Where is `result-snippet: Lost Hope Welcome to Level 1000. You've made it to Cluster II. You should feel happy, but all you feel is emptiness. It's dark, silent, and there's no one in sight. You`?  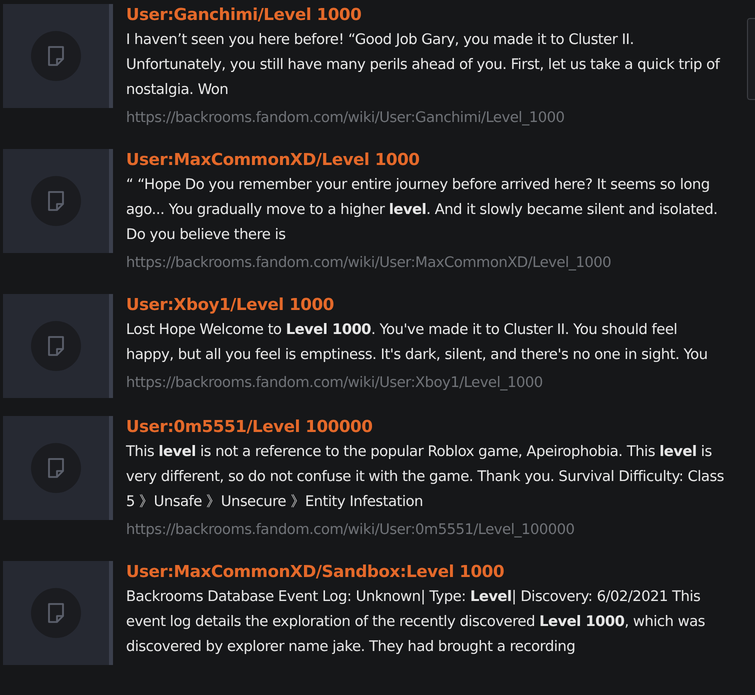
result-snippet: Lost Hope Welcome to Level 1000. You've made it to Cluster II. You should feel happy, but all you feel is emptiness. It's dark, silent, and there's no one in sight. You is located at coordinates (417, 343).